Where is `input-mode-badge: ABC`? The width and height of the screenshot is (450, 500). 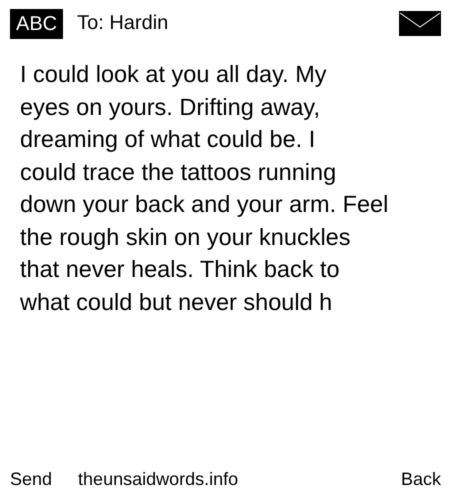 input-mode-badge: ABC is located at coordinates (37, 23).